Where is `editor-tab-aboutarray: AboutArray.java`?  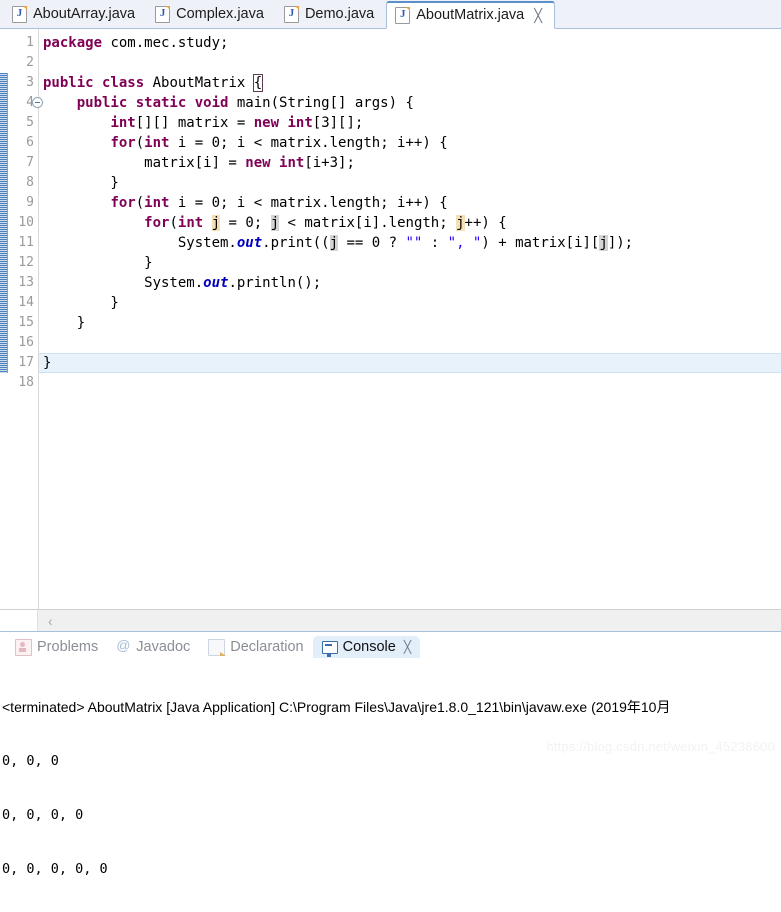 editor-tab-aboutarray: AboutArray.java is located at coordinates (75, 14).